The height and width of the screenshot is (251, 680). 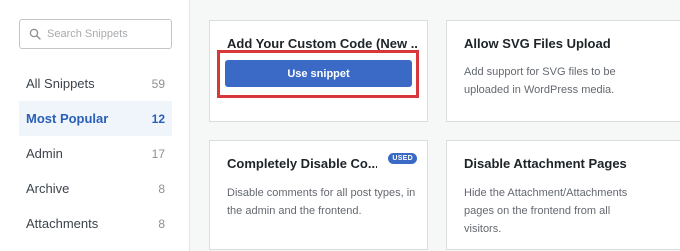 What do you see at coordinates (95, 188) in the screenshot?
I see `category-archive: Archive 8` at bounding box center [95, 188].